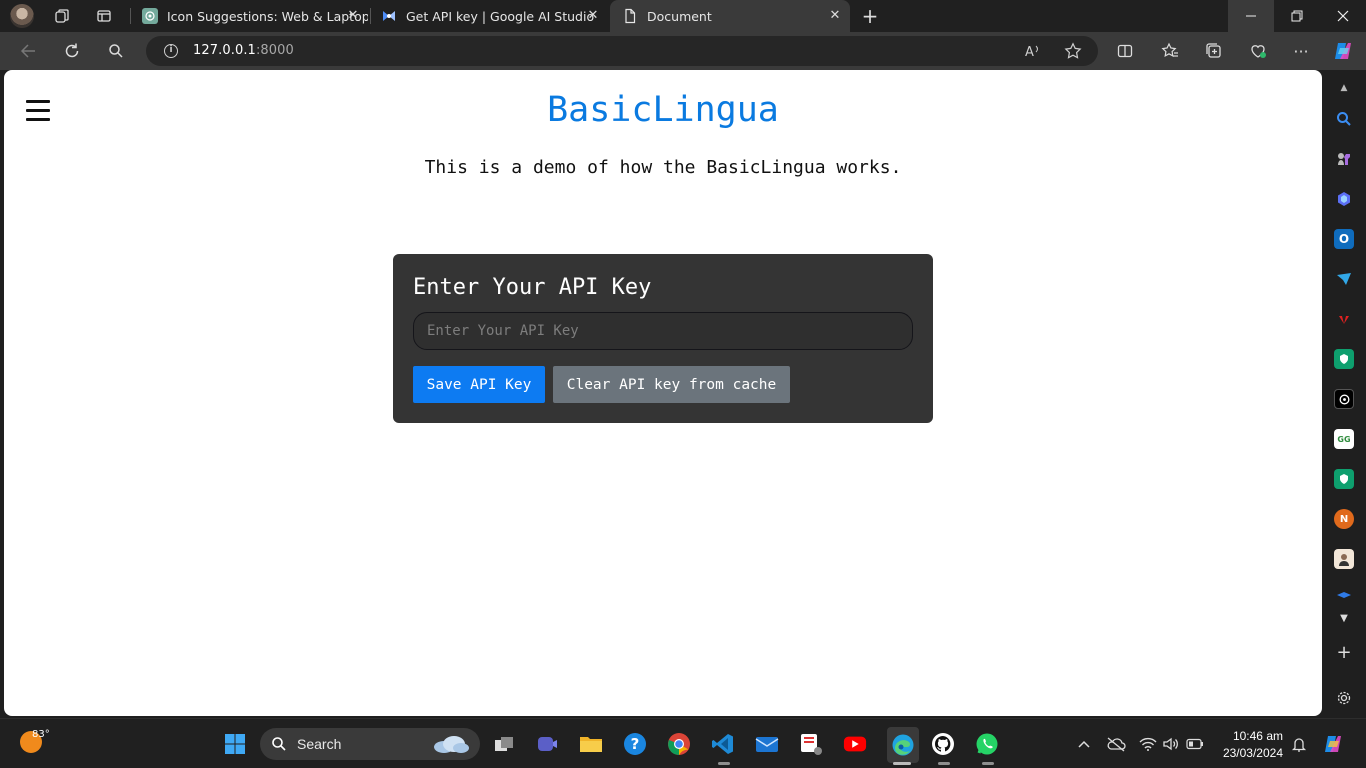 The image size is (1366, 768). What do you see at coordinates (500, 16) in the screenshot?
I see `tab-title: Get API key | Google AI Studio` at bounding box center [500, 16].